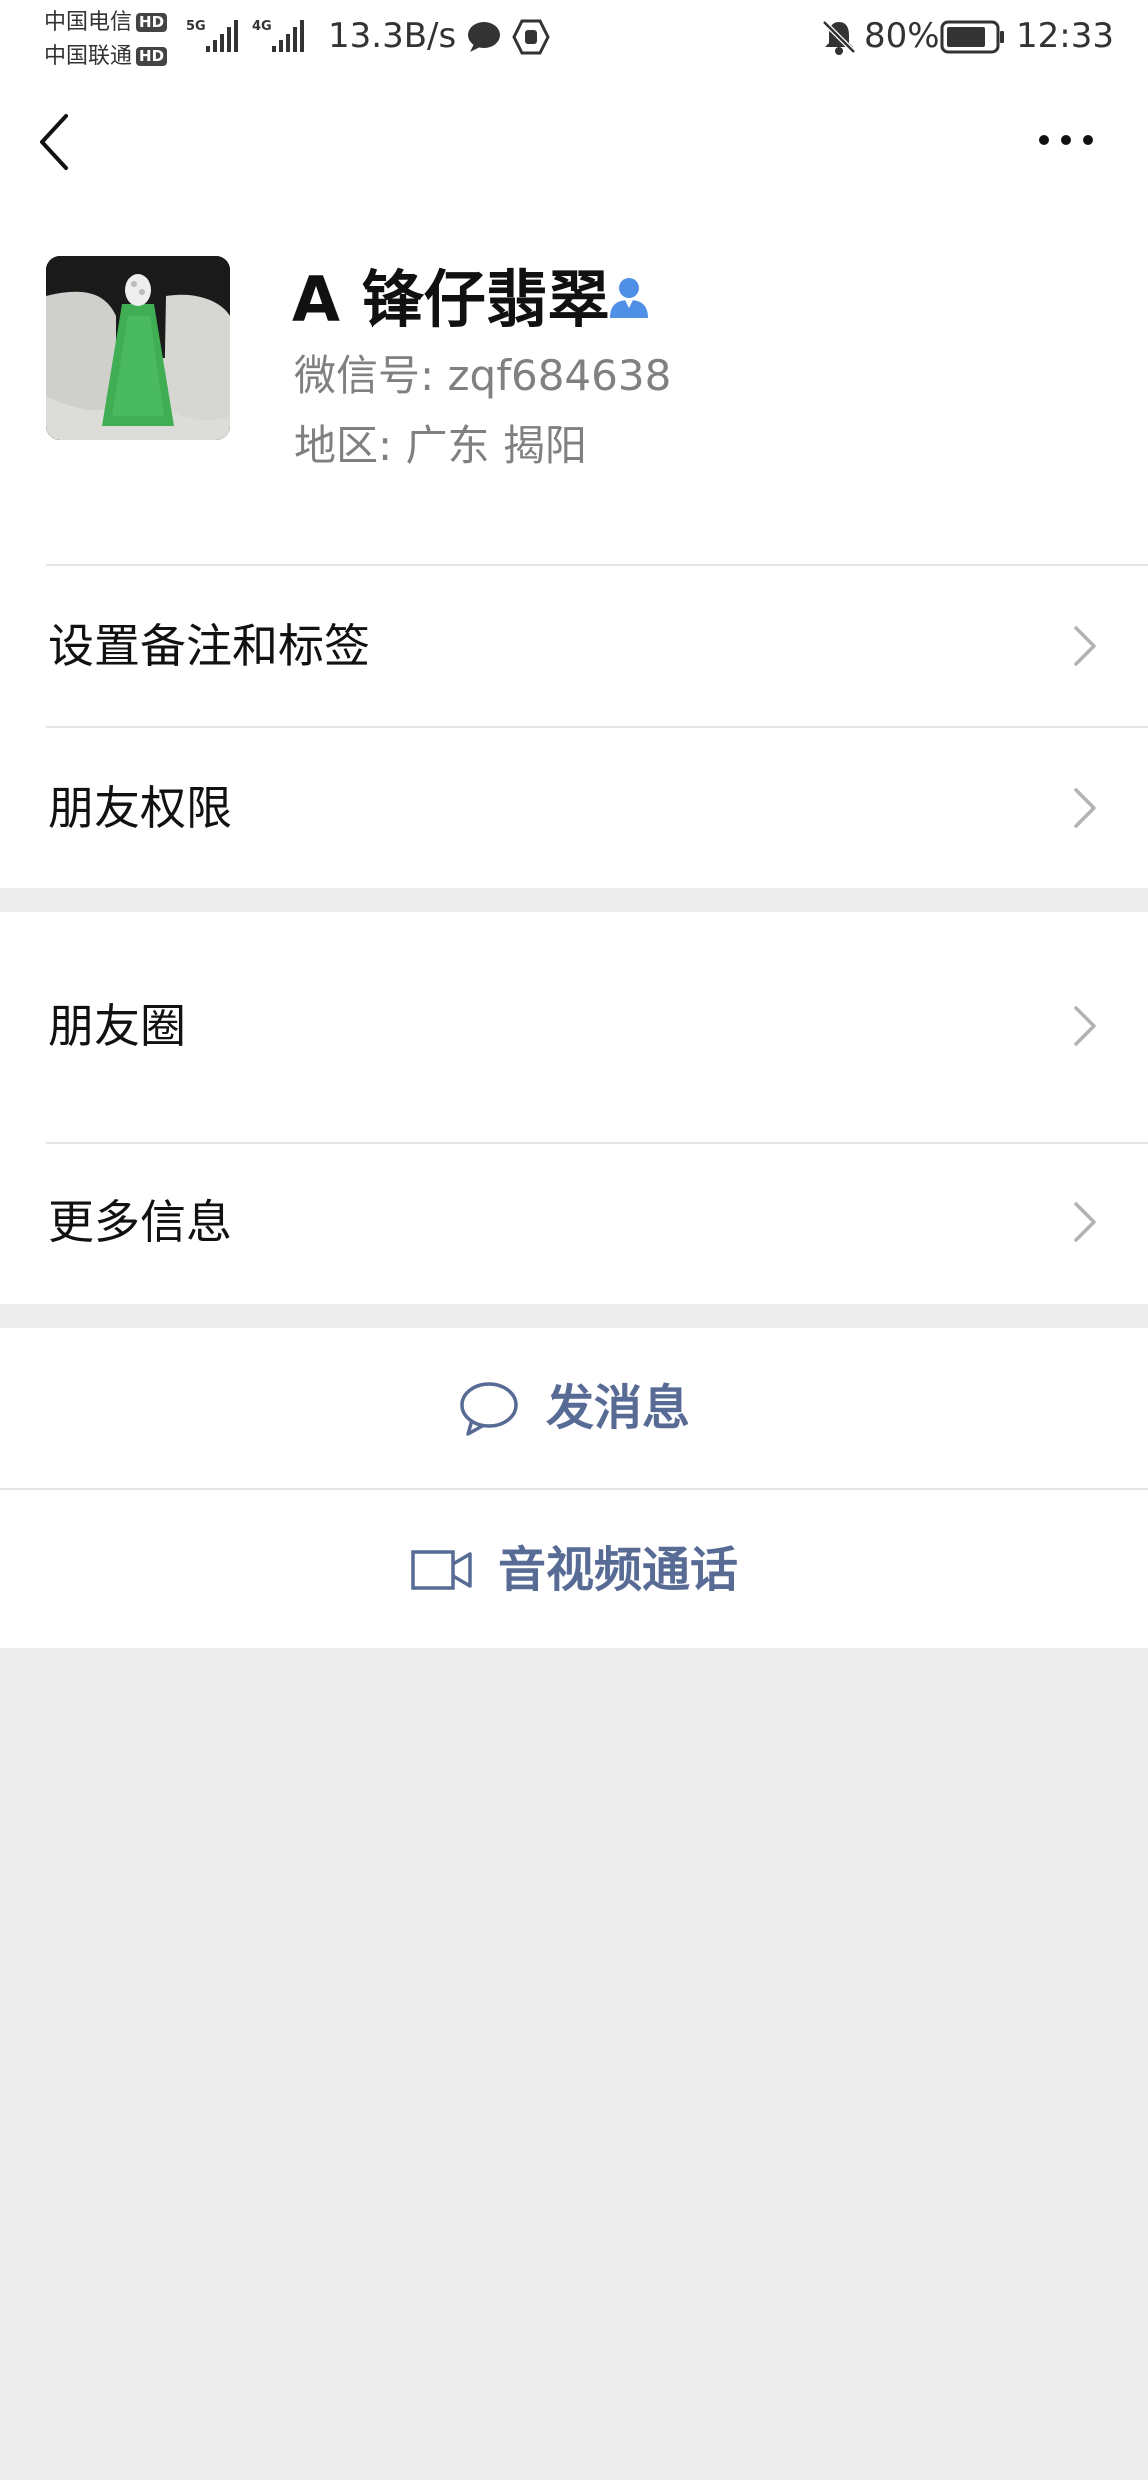  I want to click on svg-text: 4G, so click(262, 26).